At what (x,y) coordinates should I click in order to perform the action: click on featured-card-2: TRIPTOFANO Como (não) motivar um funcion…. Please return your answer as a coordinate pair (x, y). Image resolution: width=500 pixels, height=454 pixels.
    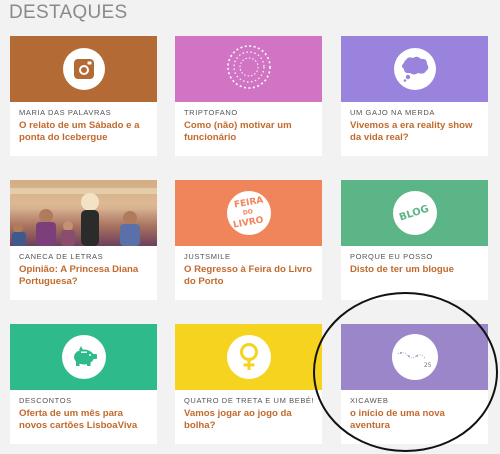
    Looking at the image, I should click on (248, 96).